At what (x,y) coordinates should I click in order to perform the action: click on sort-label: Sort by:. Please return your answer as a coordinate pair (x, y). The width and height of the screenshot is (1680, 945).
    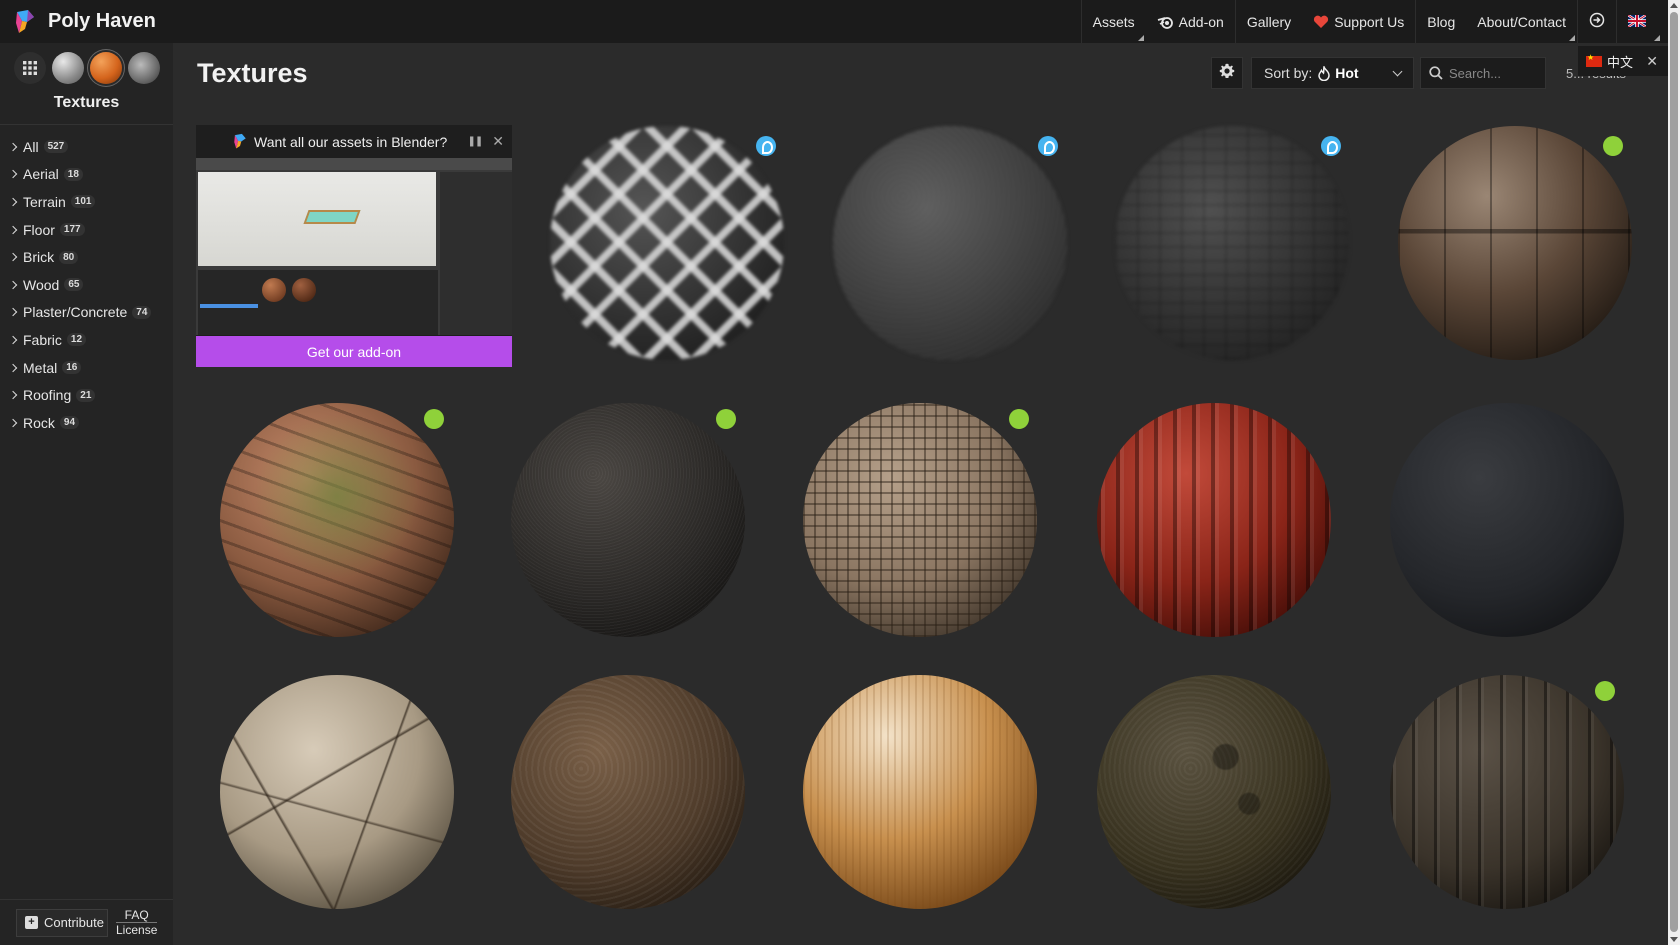
    Looking at the image, I should click on (1288, 73).